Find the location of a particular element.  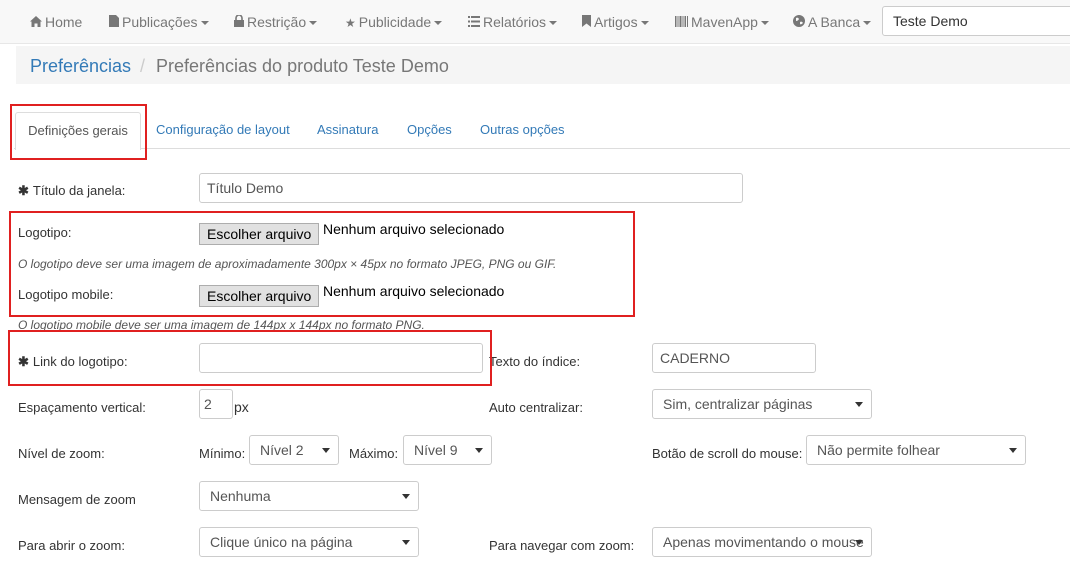

lock-icon is located at coordinates (239, 23).